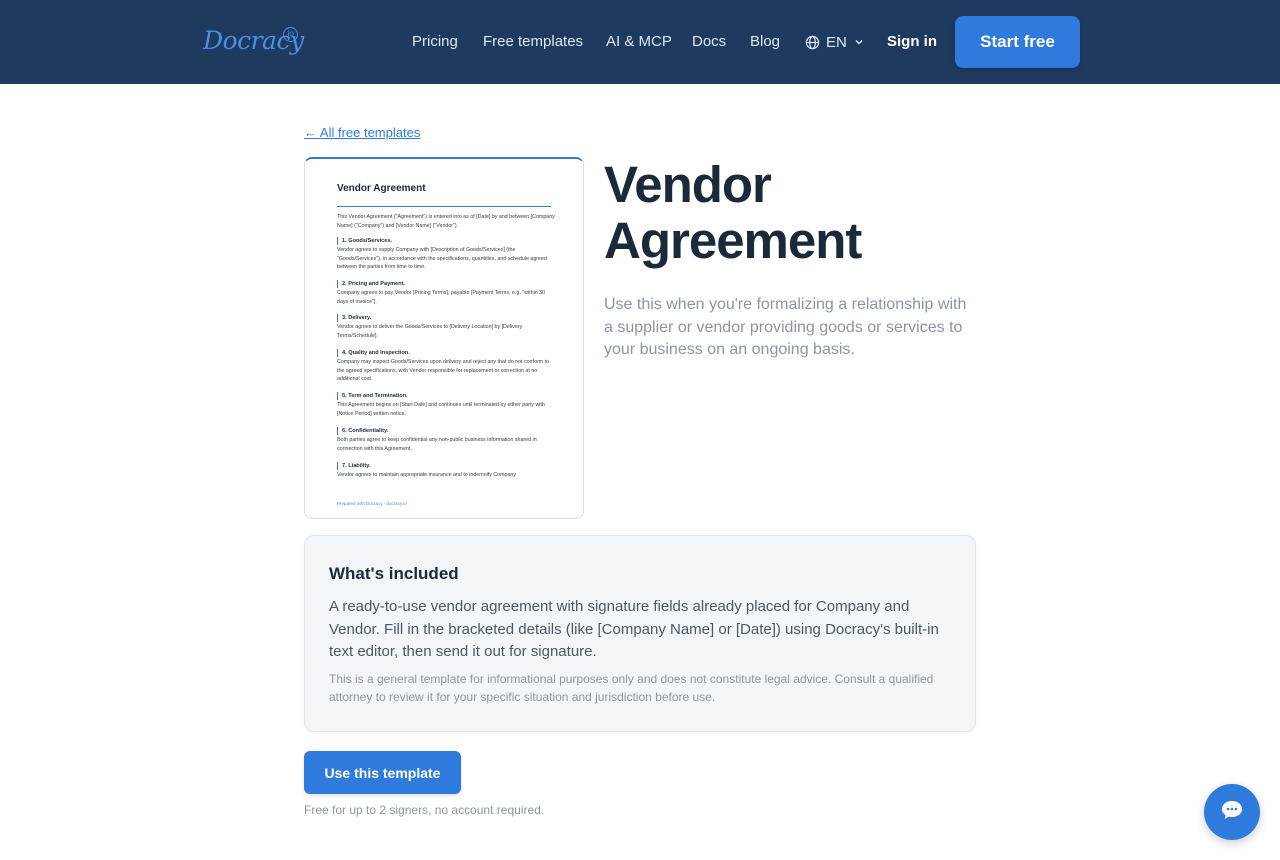 Image resolution: width=1280 pixels, height=860 pixels. I want to click on language-label: EN, so click(836, 42).